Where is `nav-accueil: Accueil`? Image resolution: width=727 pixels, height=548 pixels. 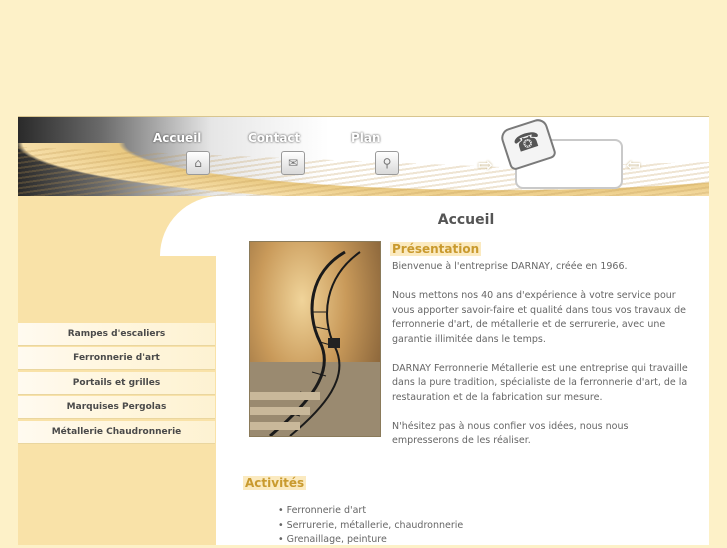 nav-accueil: Accueil is located at coordinates (177, 136).